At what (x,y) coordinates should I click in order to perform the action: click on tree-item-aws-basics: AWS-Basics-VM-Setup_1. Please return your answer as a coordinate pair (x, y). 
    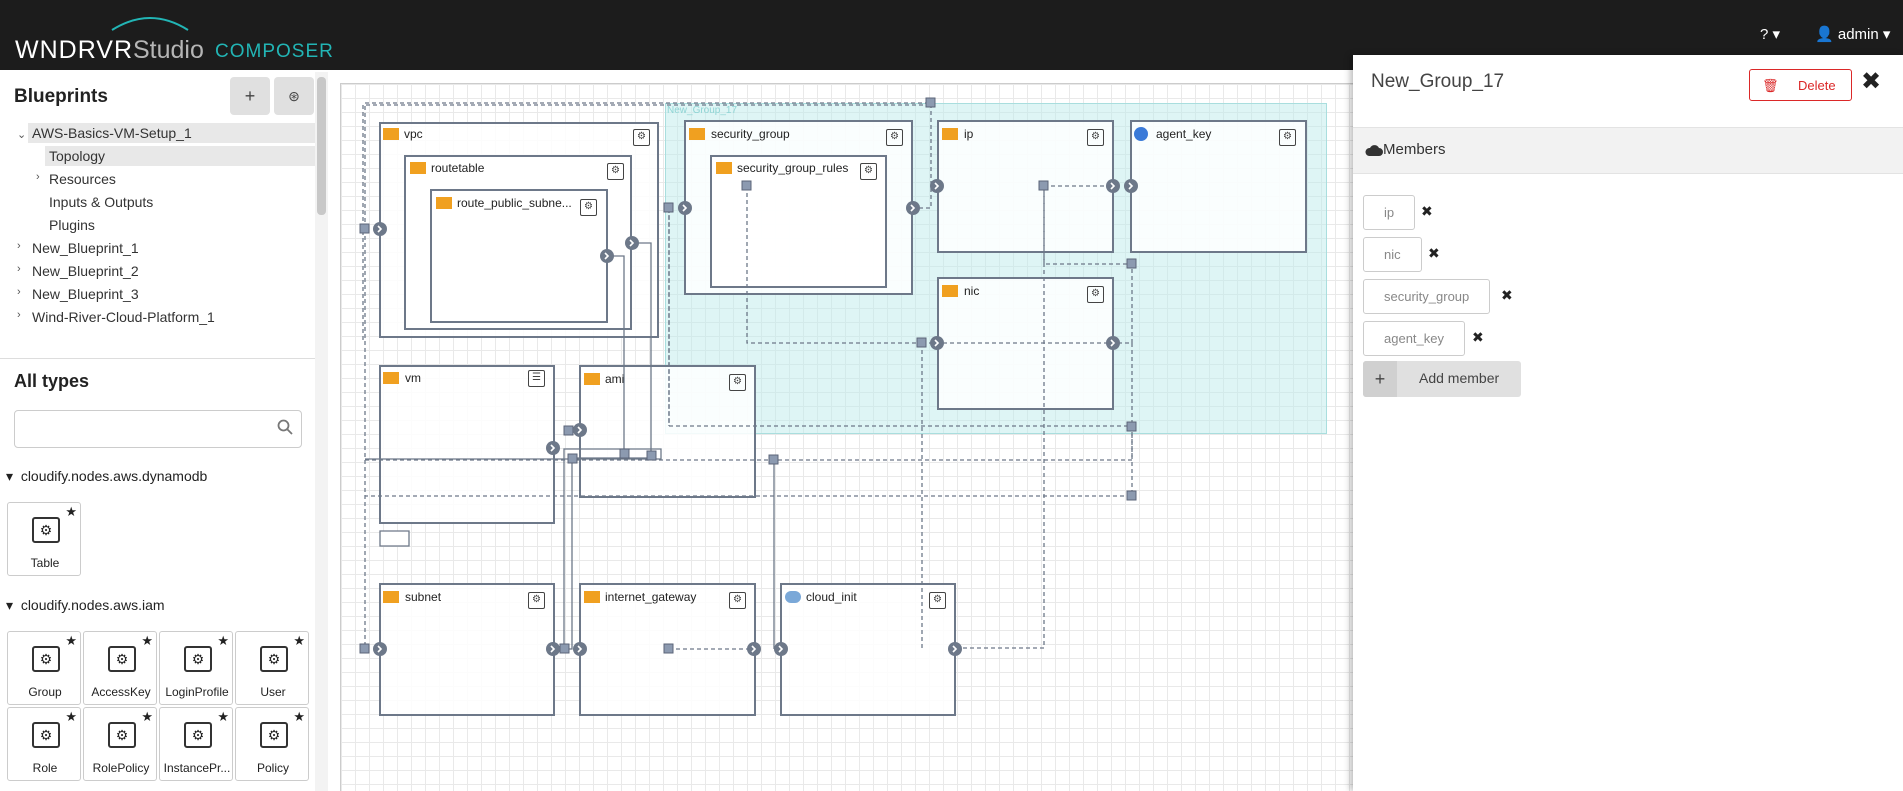
    Looking at the image, I should click on (171, 133).